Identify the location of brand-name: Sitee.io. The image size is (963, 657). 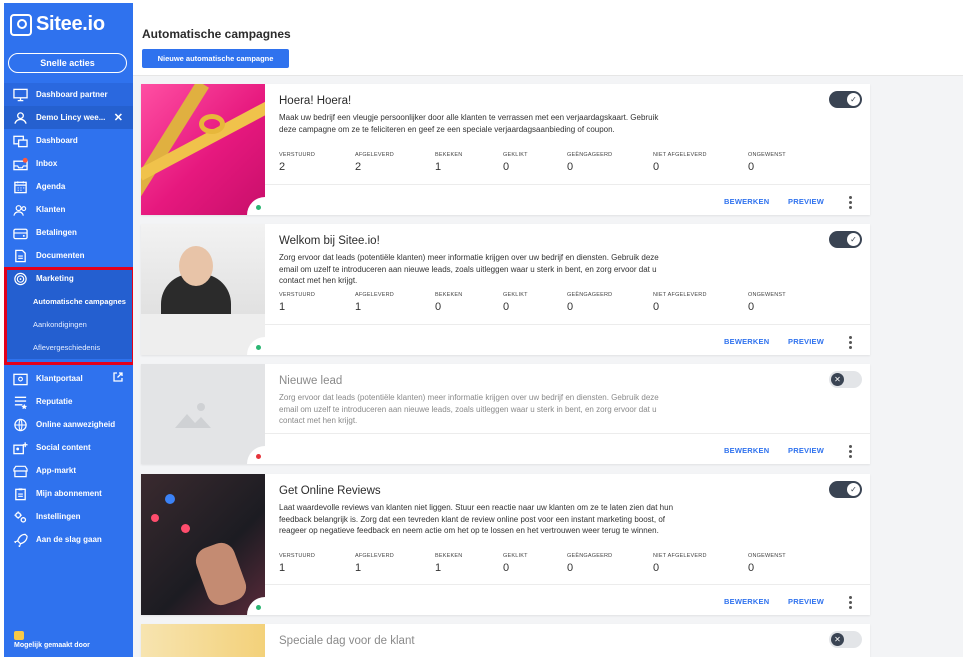
(70, 24).